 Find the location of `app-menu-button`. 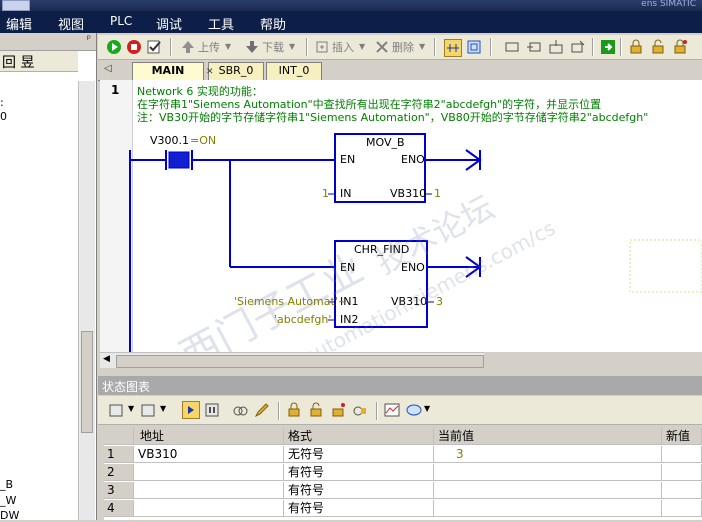

app-menu-button is located at coordinates (16, 5).